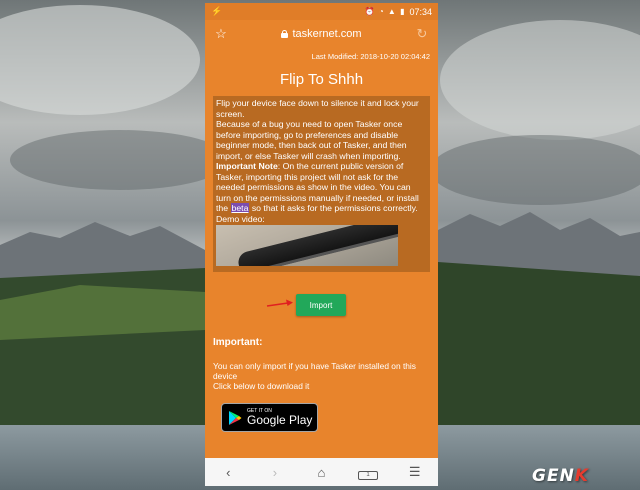  What do you see at coordinates (261, 386) in the screenshot?
I see `important-line-2: Click below to download it` at bounding box center [261, 386].